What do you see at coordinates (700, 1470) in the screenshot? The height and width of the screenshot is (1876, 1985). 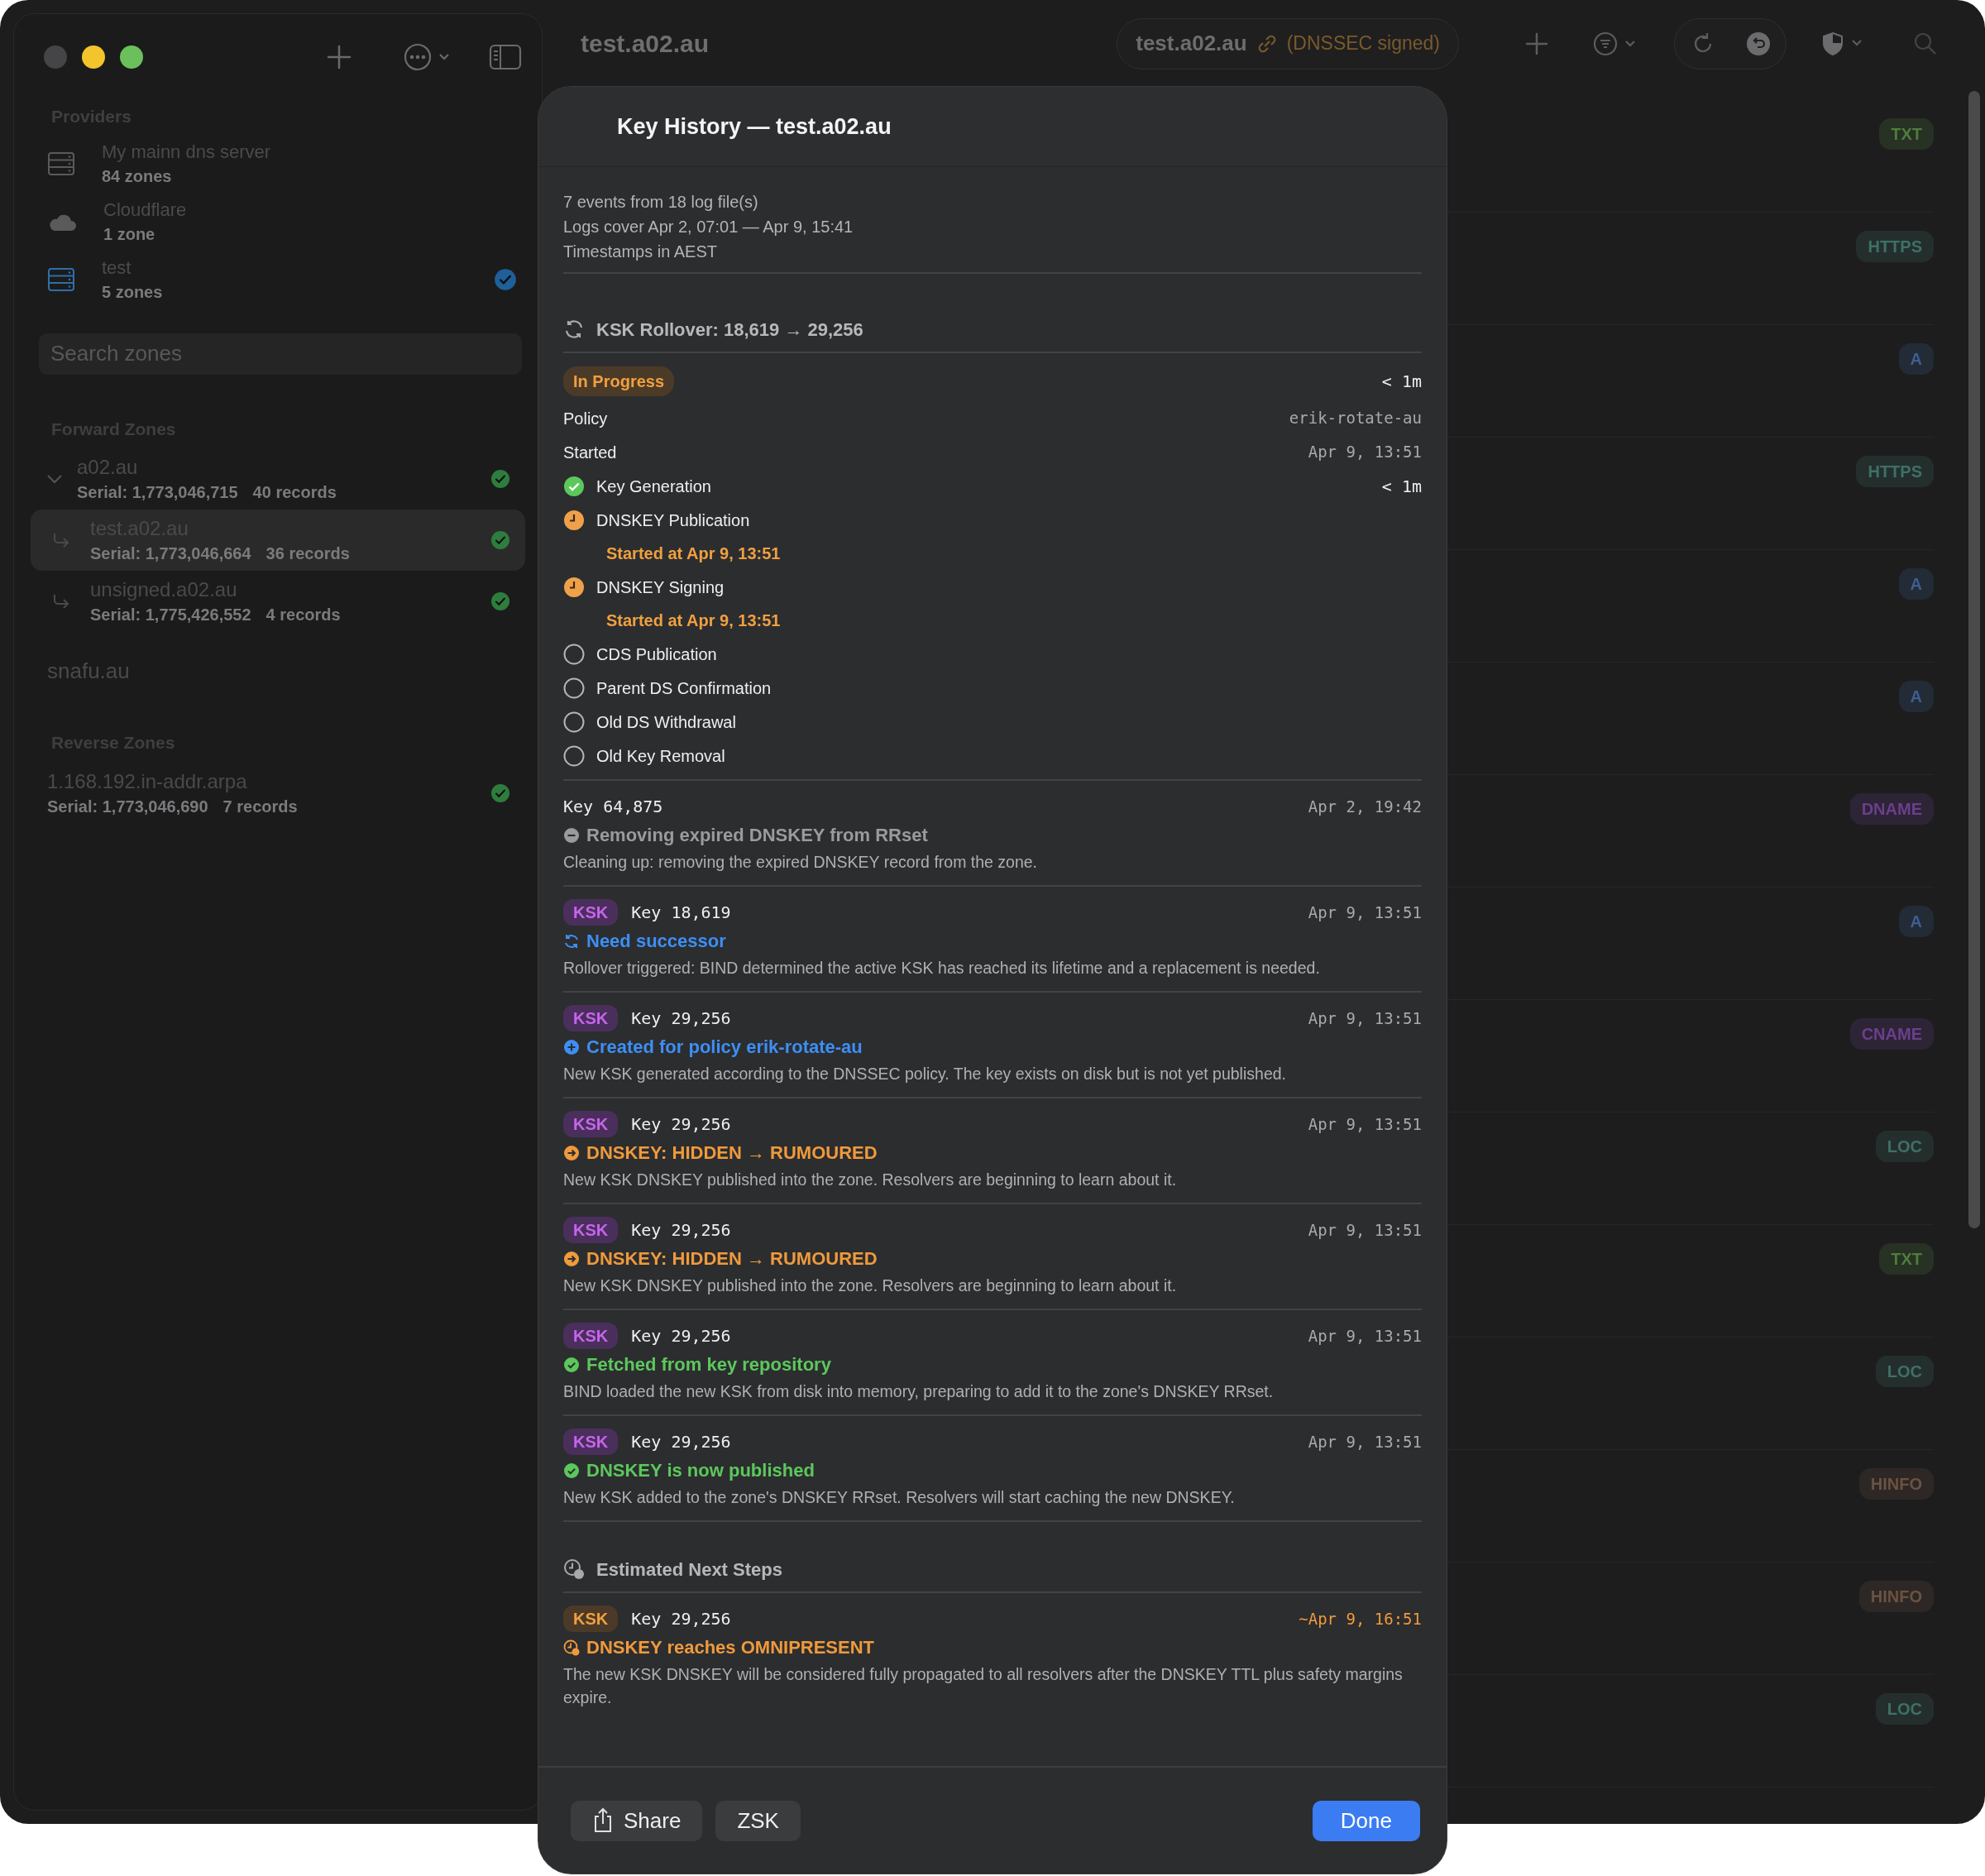 I see `event-title: DNSKEY is now published` at bounding box center [700, 1470].